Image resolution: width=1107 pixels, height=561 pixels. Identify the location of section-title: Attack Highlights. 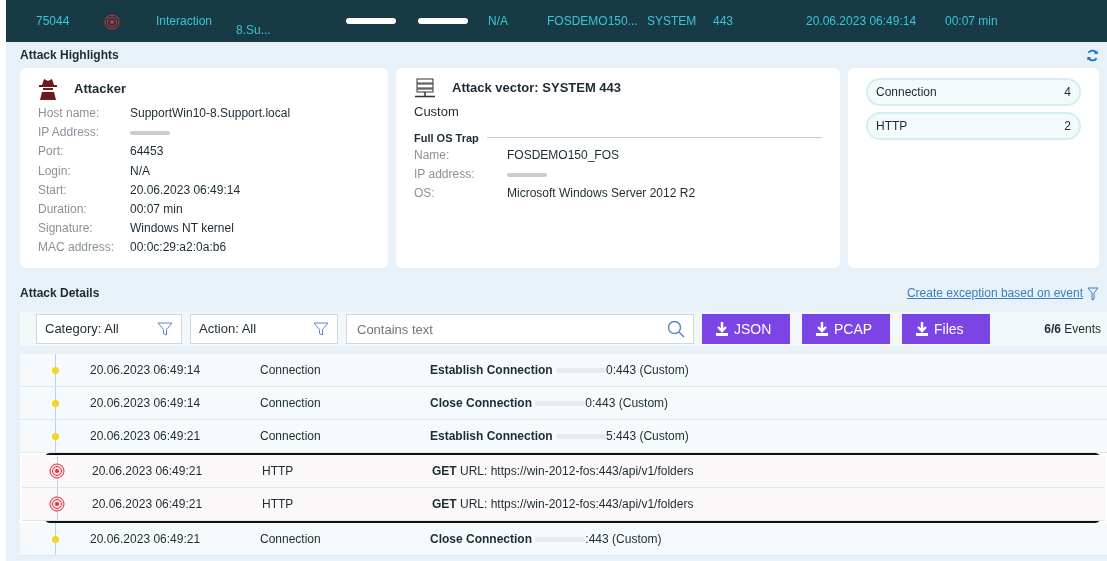
(69, 55).